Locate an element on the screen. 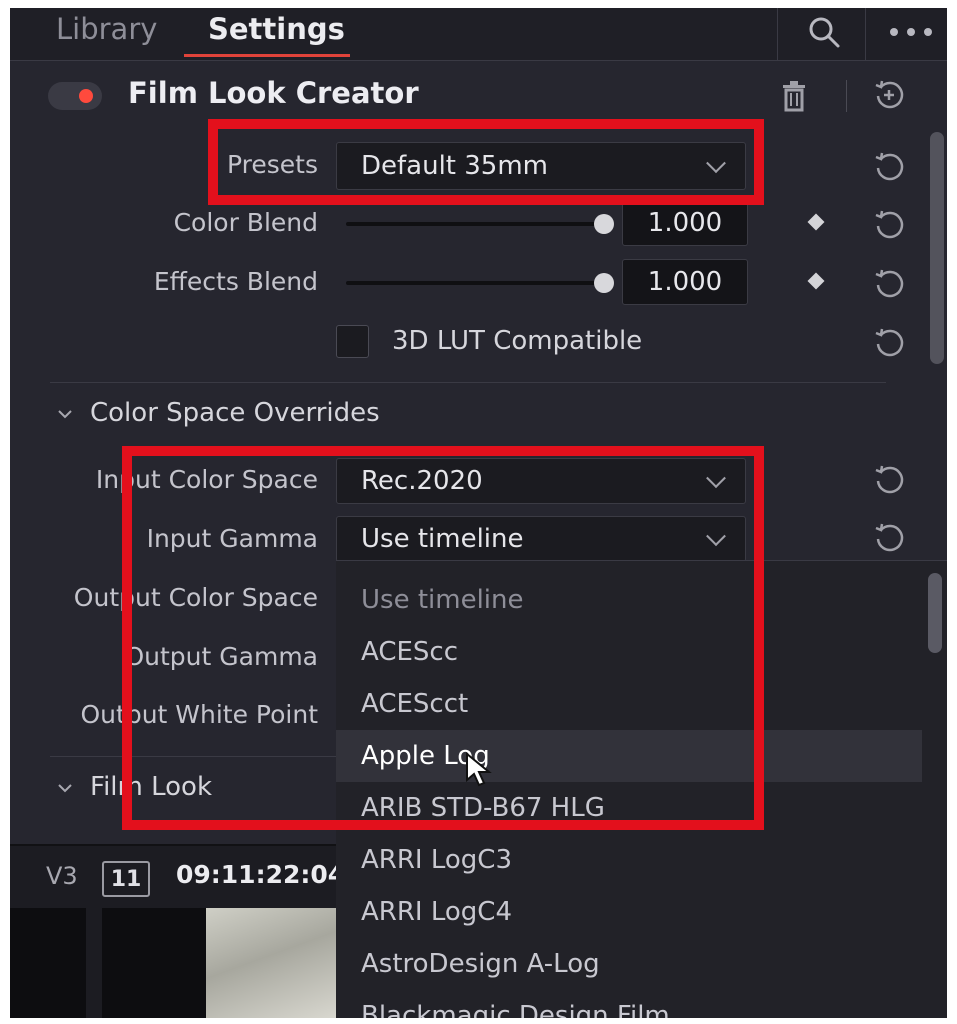  effects-blend-slider-knob is located at coordinates (604, 283).